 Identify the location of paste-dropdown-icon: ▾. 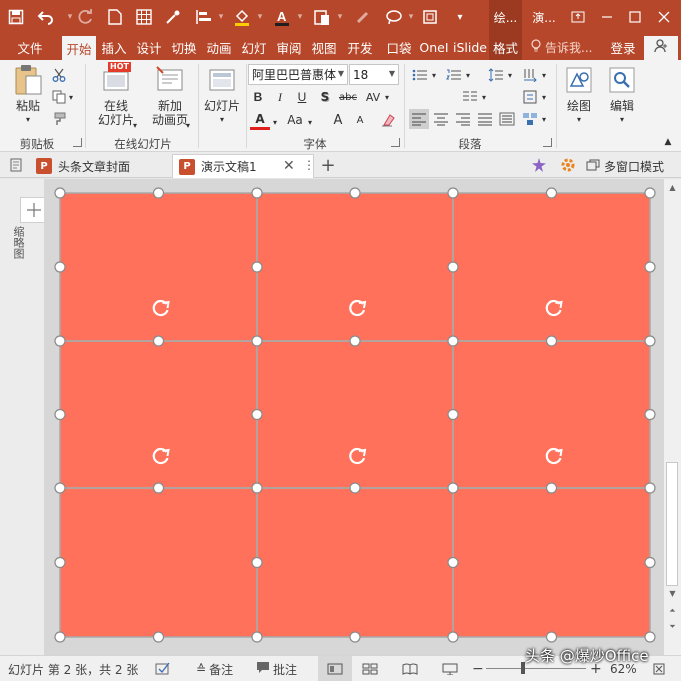
(340, 17).